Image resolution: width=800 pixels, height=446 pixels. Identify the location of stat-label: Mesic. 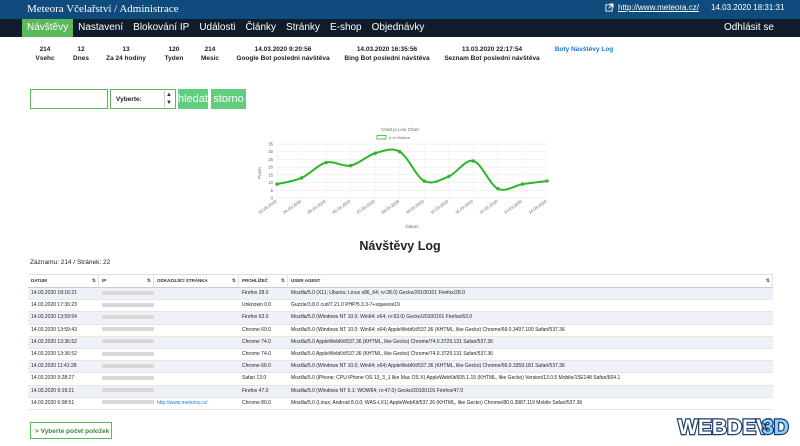
(210, 58).